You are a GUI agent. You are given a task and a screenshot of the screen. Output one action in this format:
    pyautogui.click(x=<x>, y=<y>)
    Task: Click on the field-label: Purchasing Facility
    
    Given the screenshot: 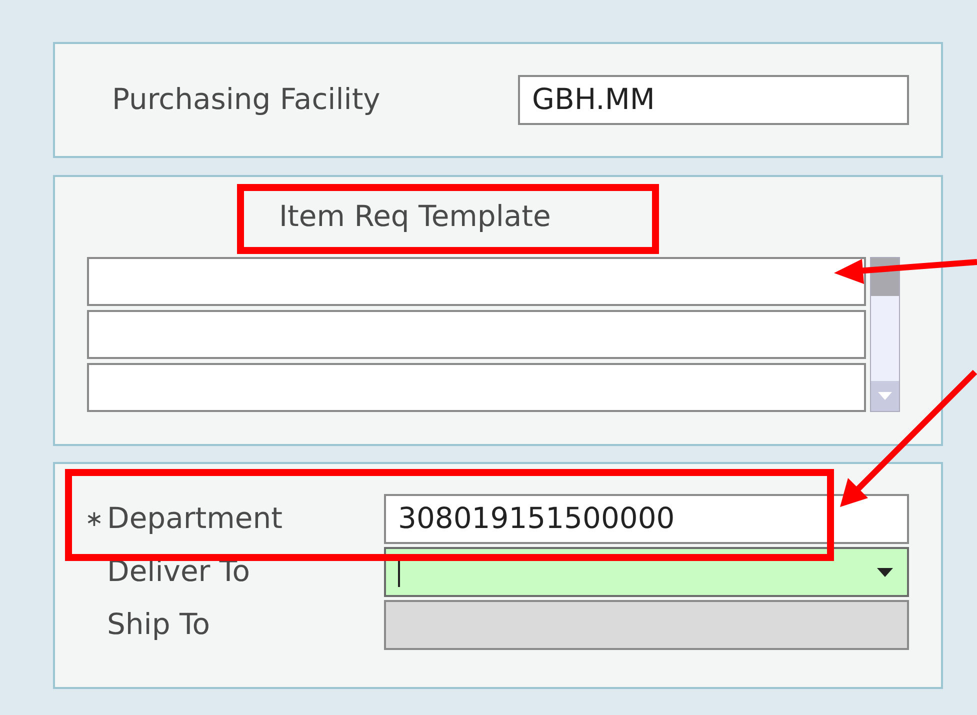 What is the action you would take?
    pyautogui.click(x=247, y=99)
    